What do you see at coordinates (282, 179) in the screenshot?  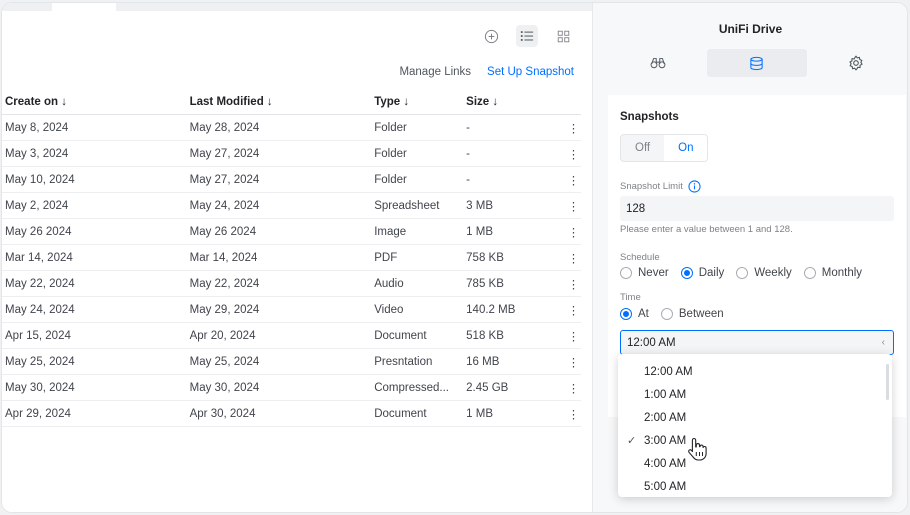 I see `cell-modified: May 27, 2024` at bounding box center [282, 179].